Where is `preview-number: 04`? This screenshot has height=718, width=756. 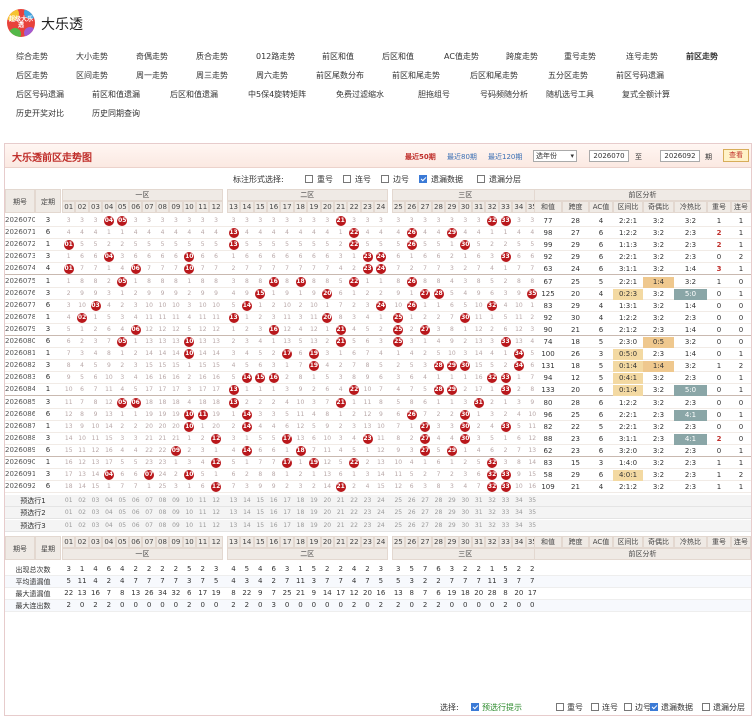 preview-number: 04 is located at coordinates (108, 512).